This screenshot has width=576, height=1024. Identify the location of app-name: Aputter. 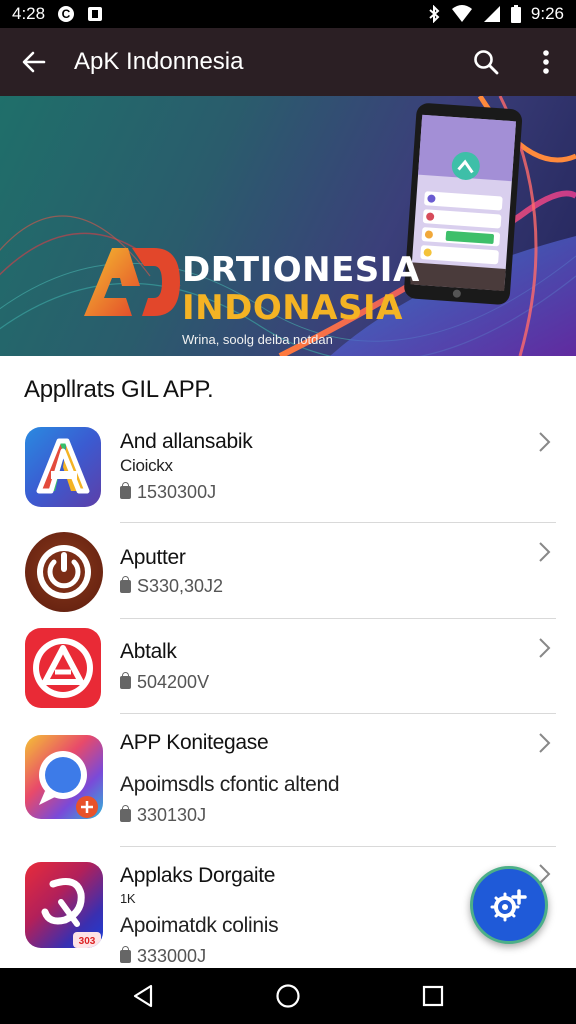
(153, 557).